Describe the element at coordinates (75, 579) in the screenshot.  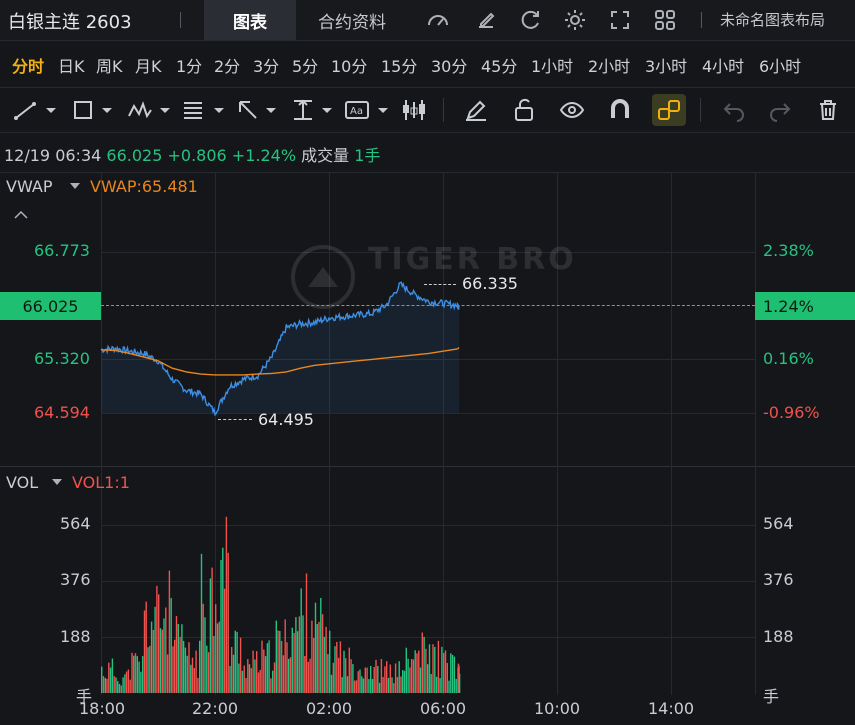
I see `vol-axis-label: 376` at that location.